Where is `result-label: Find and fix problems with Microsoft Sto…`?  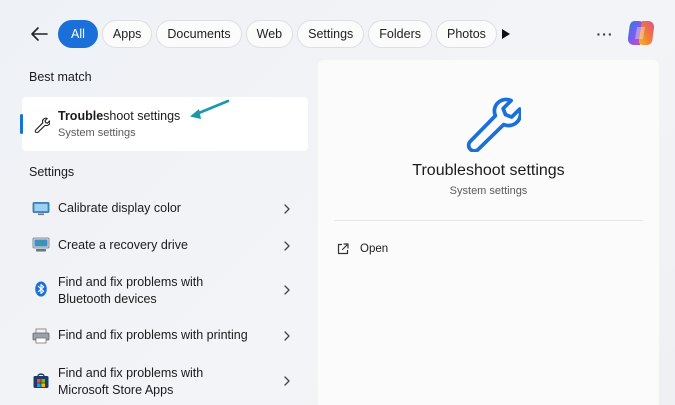
result-label: Find and fix problems with Microsoft Sto… is located at coordinates (130, 382).